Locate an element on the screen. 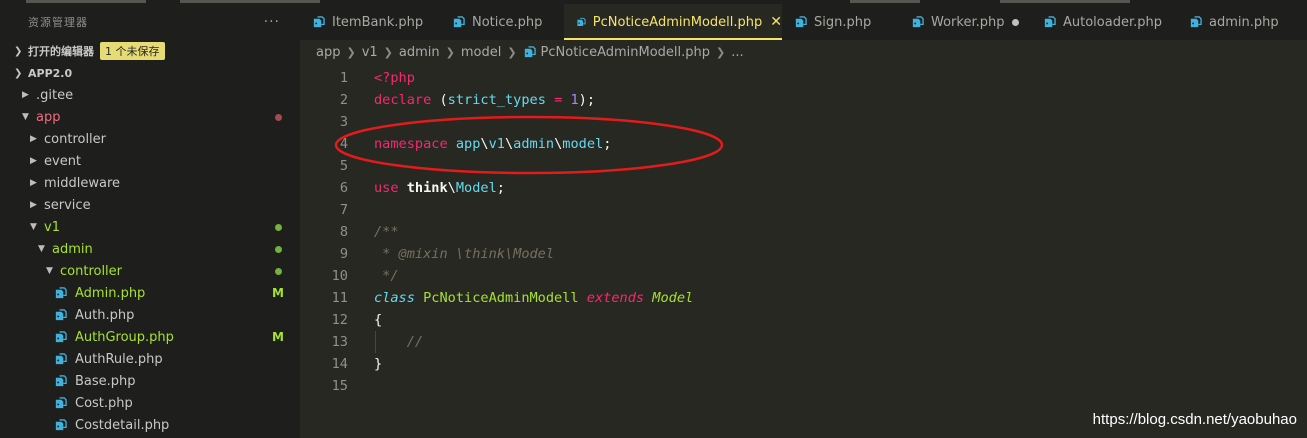 This screenshot has height=438, width=1307. code-line: 7 is located at coordinates (803, 210).